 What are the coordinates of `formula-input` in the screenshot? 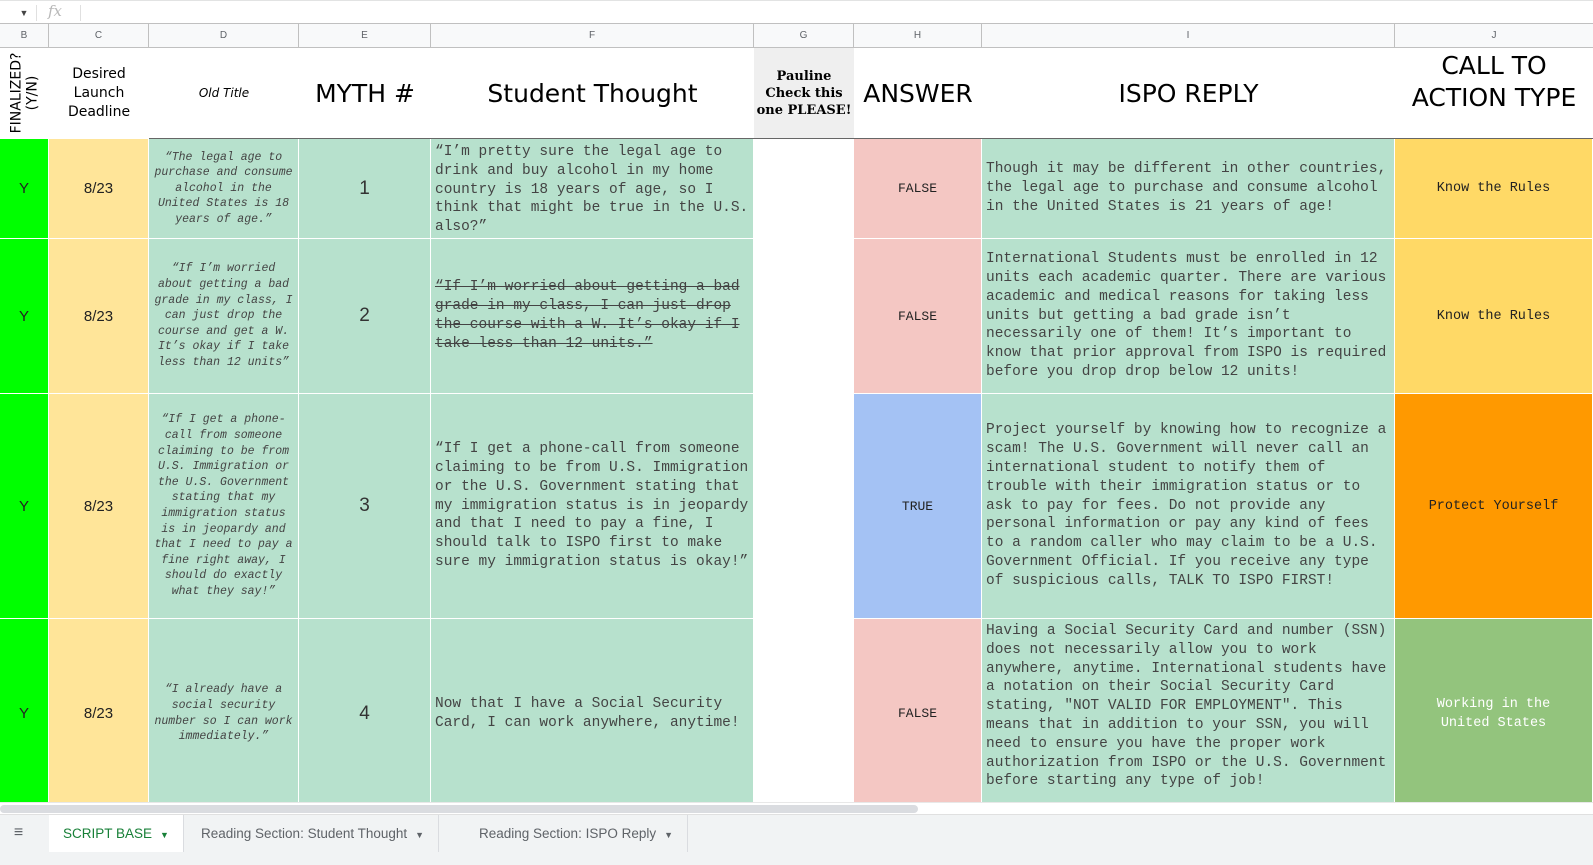 It's located at (834, 13).